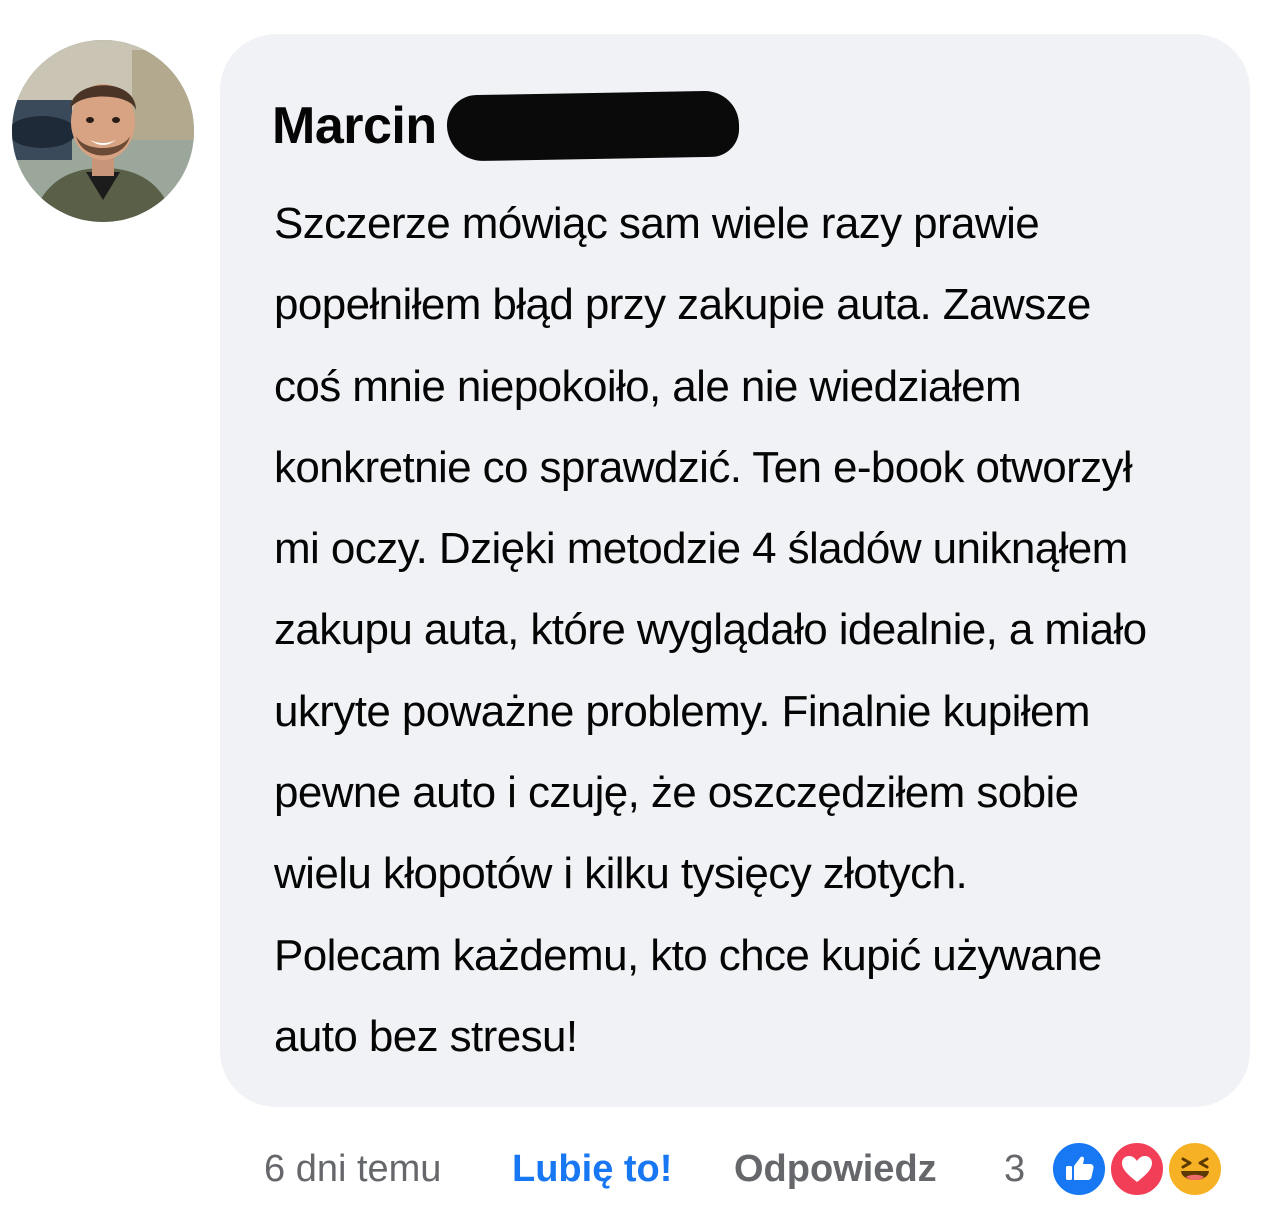 The image size is (1278, 1230). I want to click on like-button: Lubię to!, so click(592, 1169).